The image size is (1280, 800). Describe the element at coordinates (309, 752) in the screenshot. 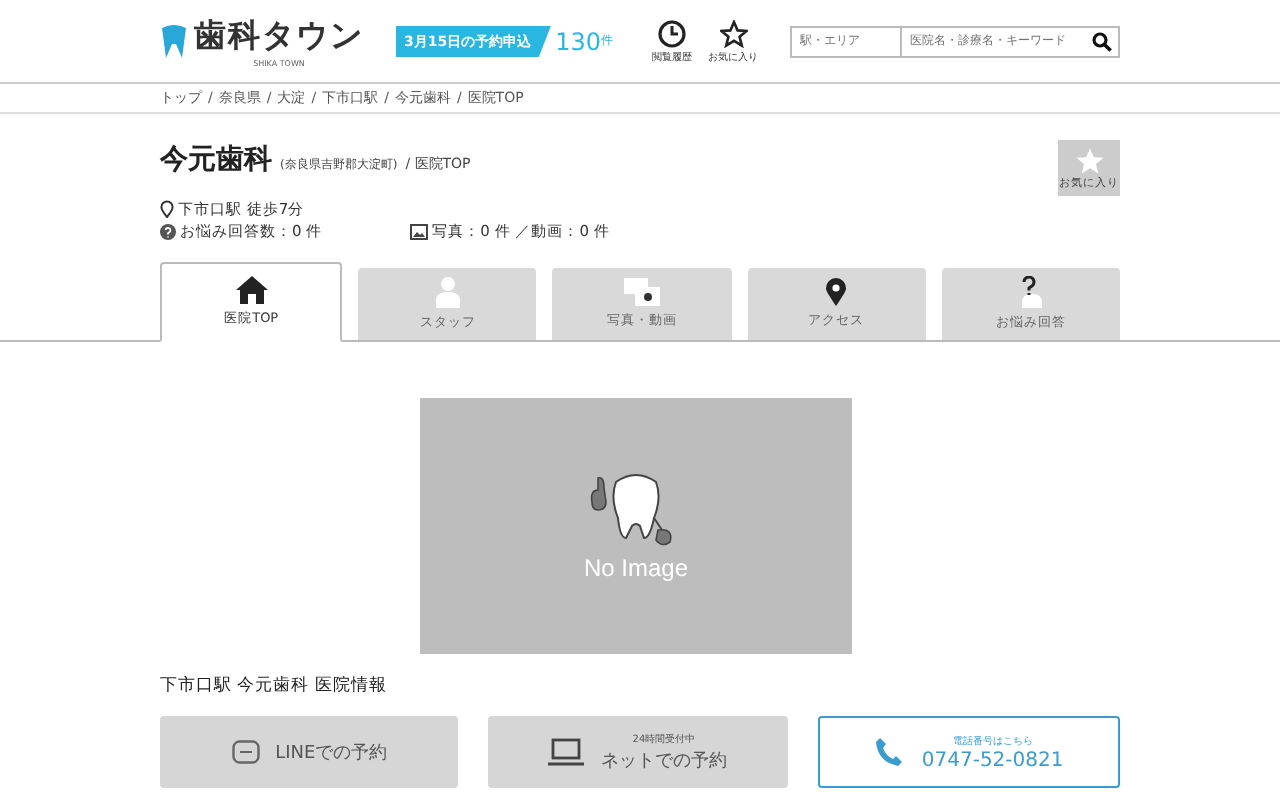

I see `line-reservation-button: LINEでの予約` at that location.